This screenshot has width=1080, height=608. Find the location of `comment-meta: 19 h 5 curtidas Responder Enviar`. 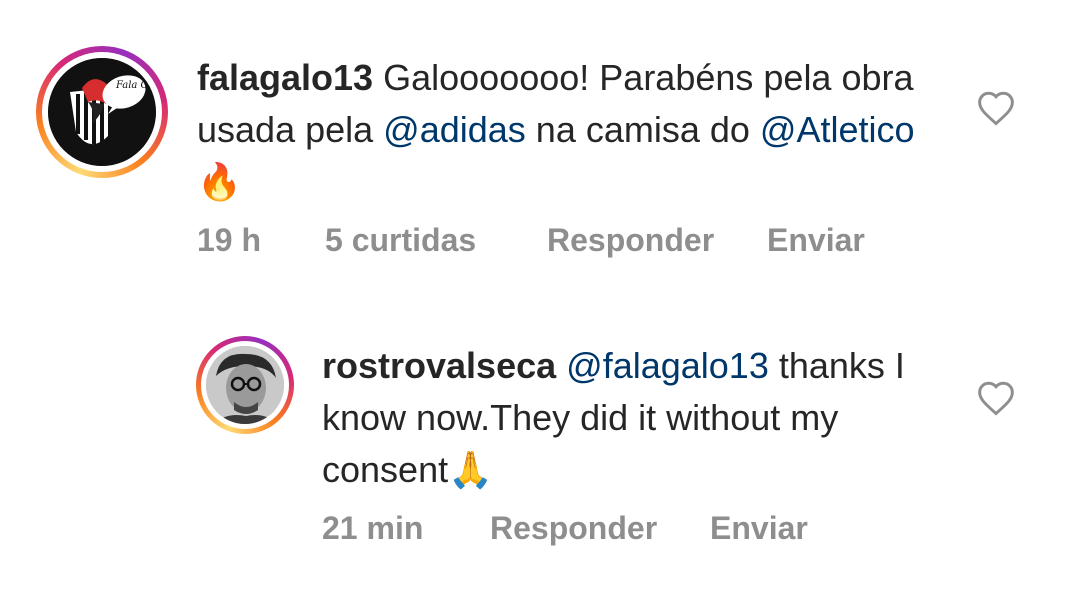

comment-meta: 19 h 5 curtidas Responder Enviar is located at coordinates (577, 242).